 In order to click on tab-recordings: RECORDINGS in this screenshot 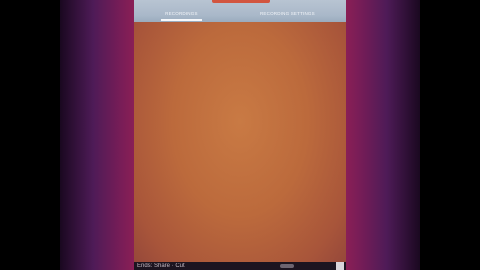, I will do `click(181, 16)`.